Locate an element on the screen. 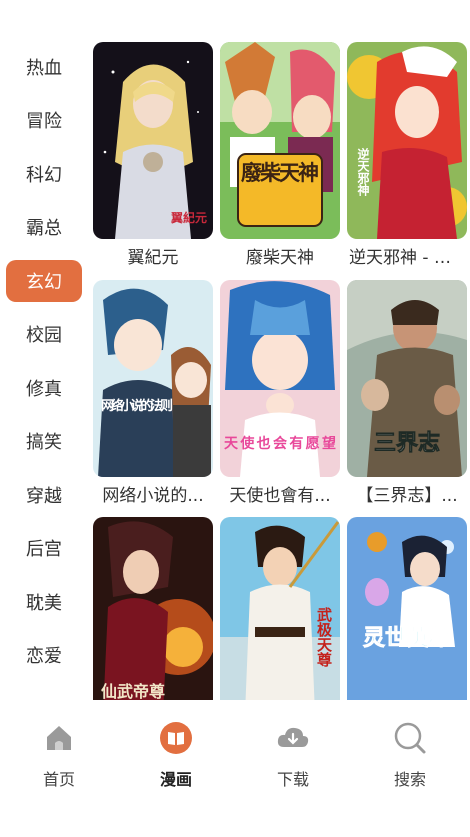 The height and width of the screenshot is (837, 470). cover-title-text: 仙武帝尊 is located at coordinates (133, 691).